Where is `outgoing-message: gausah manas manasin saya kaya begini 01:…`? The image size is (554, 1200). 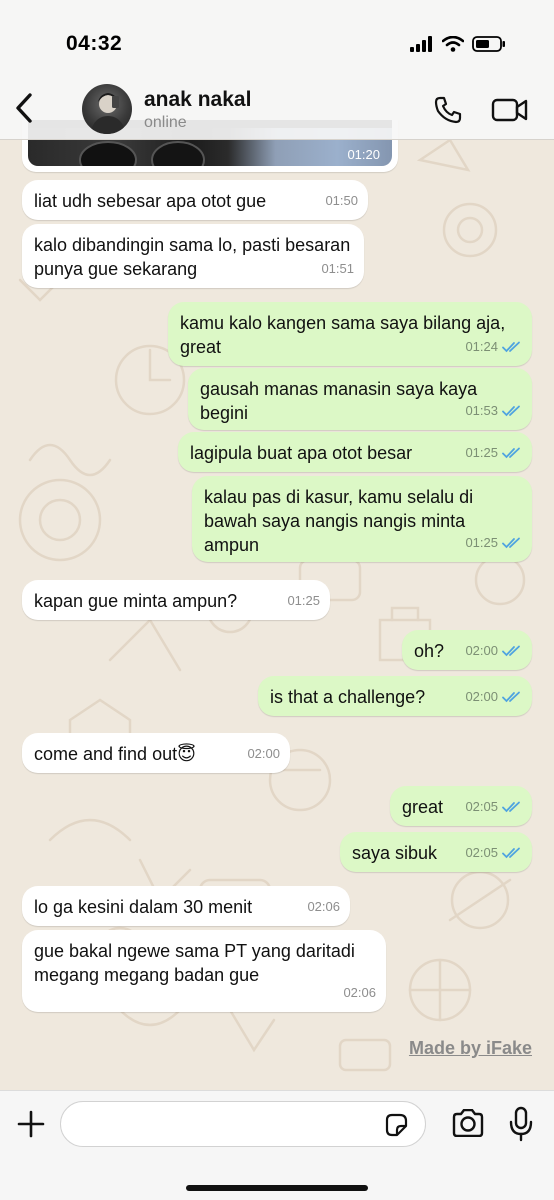 outgoing-message: gausah manas manasin saya kaya begini 01:… is located at coordinates (360, 399).